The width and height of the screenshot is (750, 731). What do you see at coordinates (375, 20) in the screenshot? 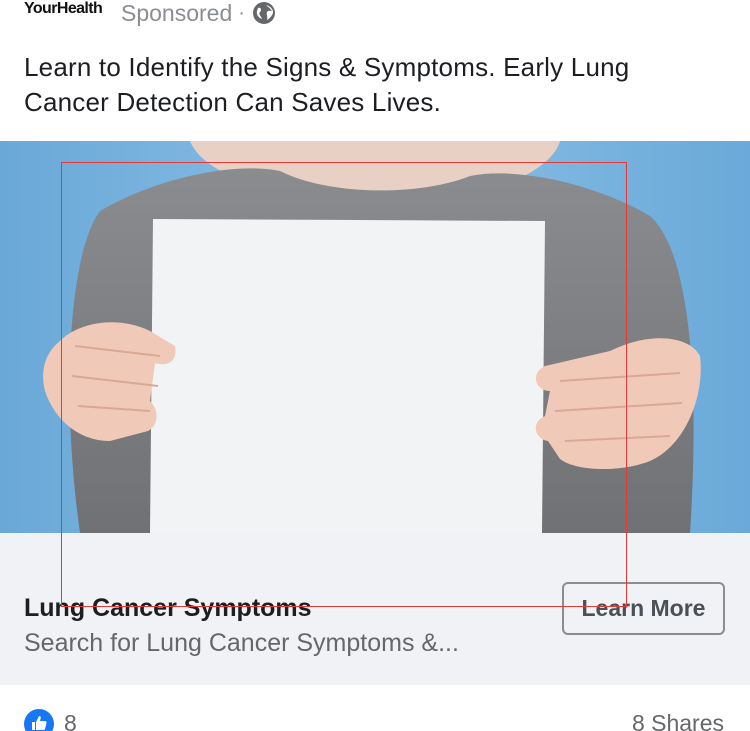
I see `post-header: YourHealth Sponsored ·` at bounding box center [375, 20].